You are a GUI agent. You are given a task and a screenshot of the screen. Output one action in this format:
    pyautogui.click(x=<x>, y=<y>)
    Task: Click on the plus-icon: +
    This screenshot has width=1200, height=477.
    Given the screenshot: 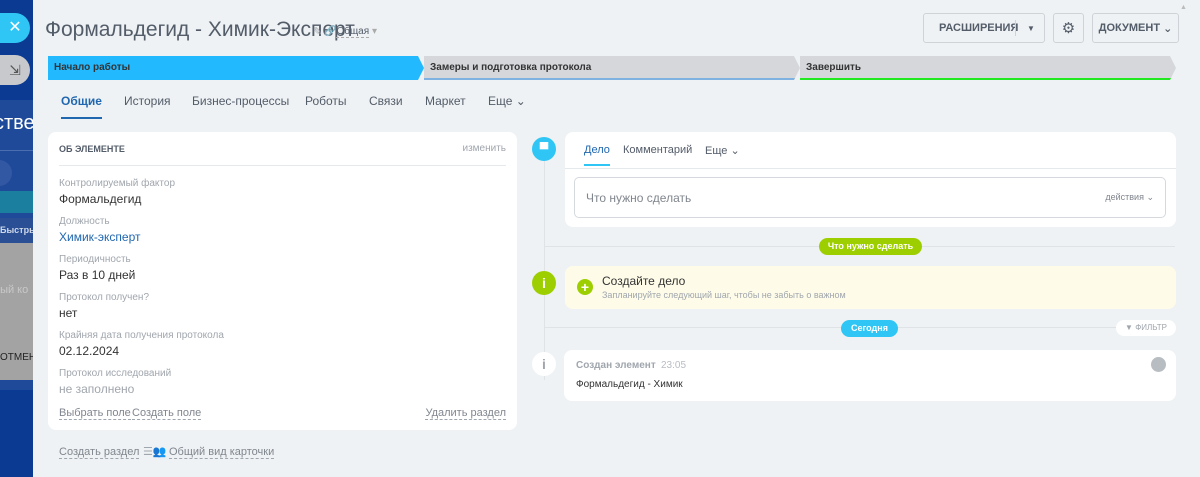 What is the action you would take?
    pyautogui.click(x=585, y=287)
    